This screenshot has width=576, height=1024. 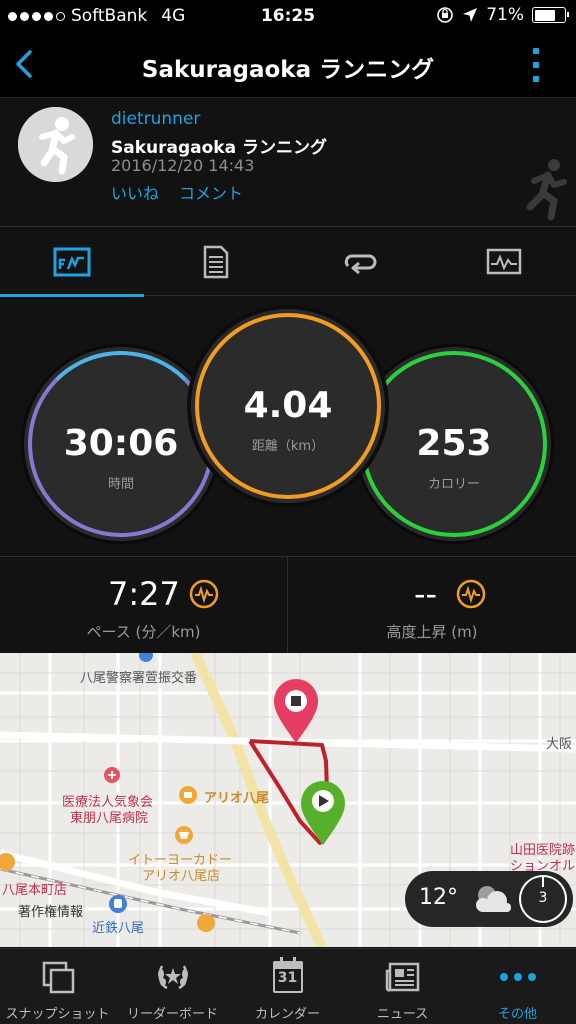 What do you see at coordinates (426, 594) in the screenshot?
I see `elevation-value: --` at bounding box center [426, 594].